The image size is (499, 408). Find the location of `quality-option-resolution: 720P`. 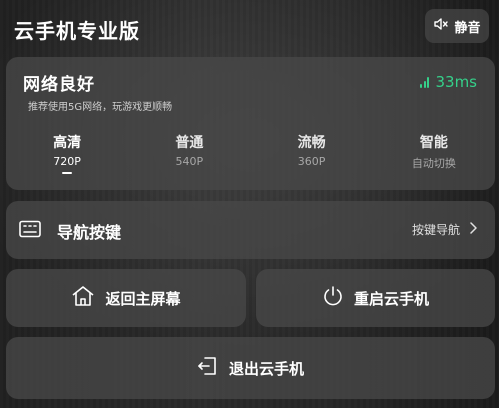

quality-option-resolution: 720P is located at coordinates (67, 161).